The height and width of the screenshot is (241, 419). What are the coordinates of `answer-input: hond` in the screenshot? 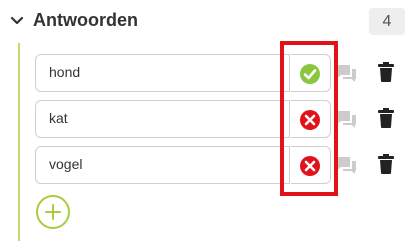 It's located at (162, 73).